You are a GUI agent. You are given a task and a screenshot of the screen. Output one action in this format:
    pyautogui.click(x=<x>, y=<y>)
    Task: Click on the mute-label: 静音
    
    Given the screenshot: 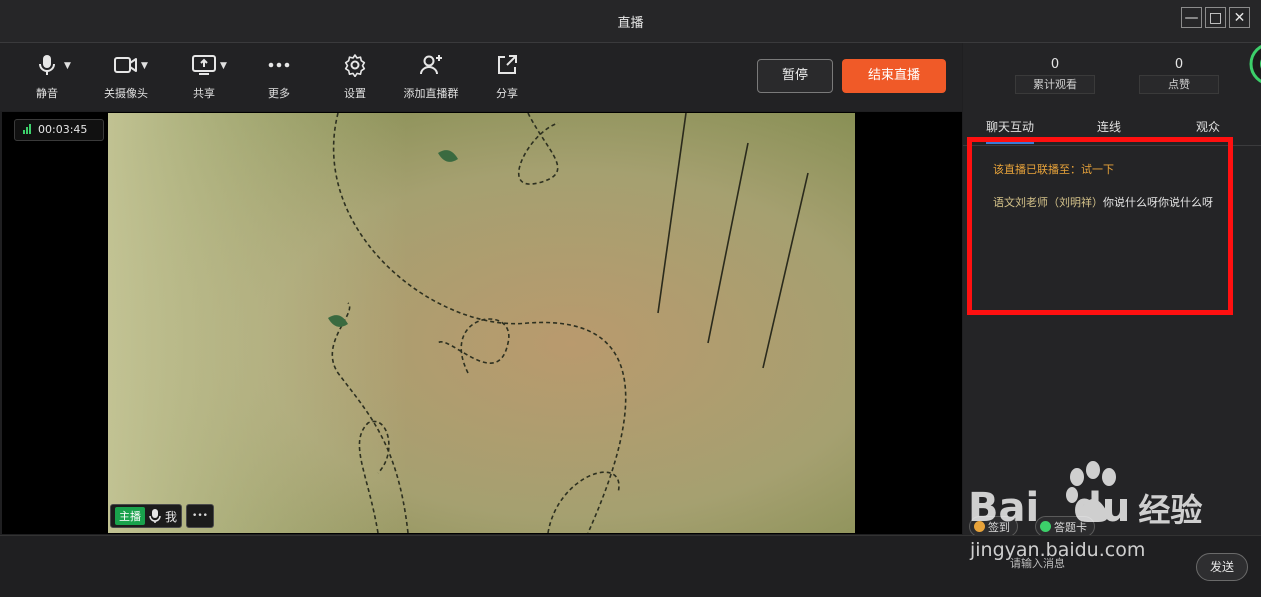 What is the action you would take?
    pyautogui.click(x=47, y=93)
    